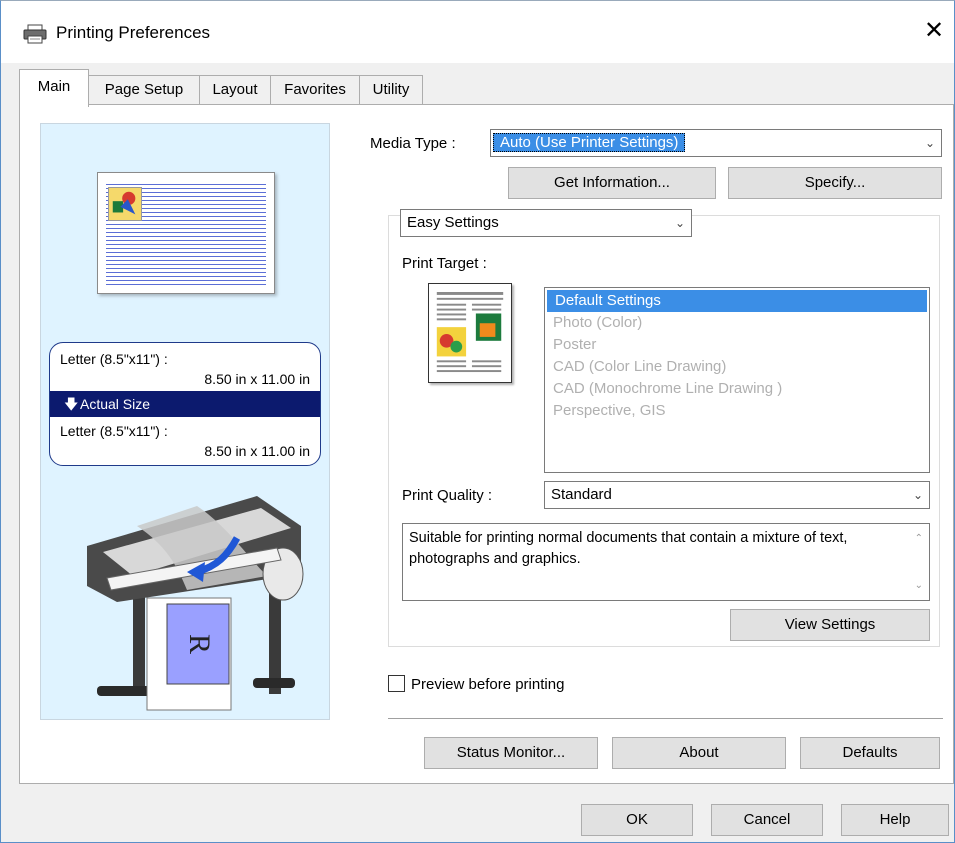 This screenshot has height=843, width=955. What do you see at coordinates (186, 233) in the screenshot?
I see `page-thumbnail` at bounding box center [186, 233].